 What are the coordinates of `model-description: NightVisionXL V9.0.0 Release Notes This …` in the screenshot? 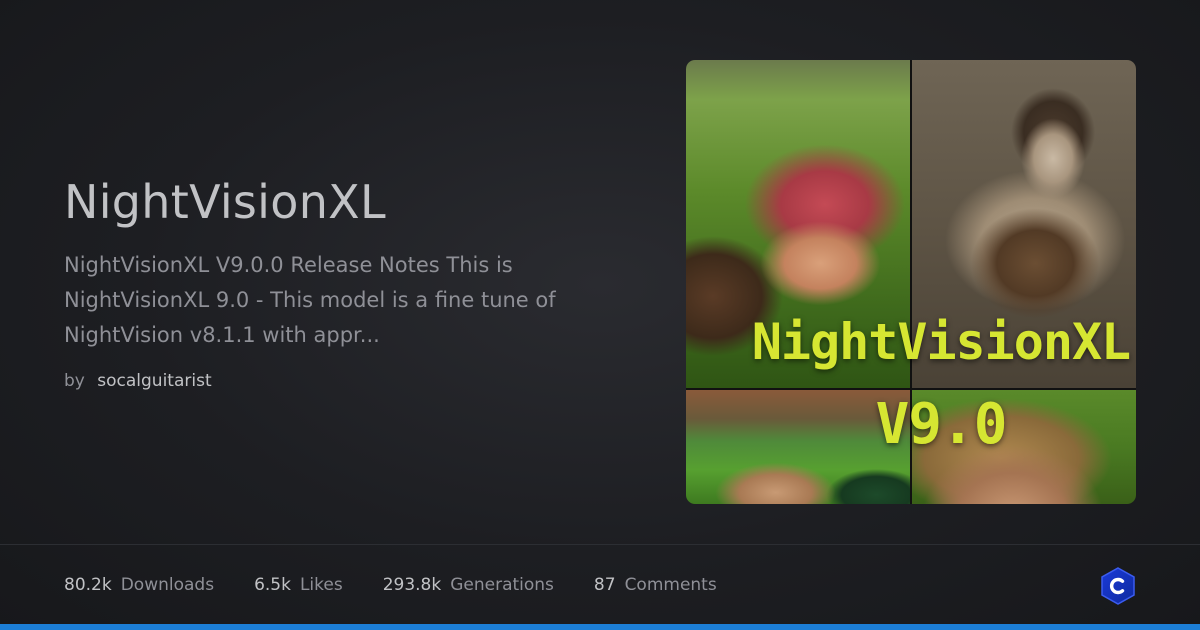 It's located at (310, 300).